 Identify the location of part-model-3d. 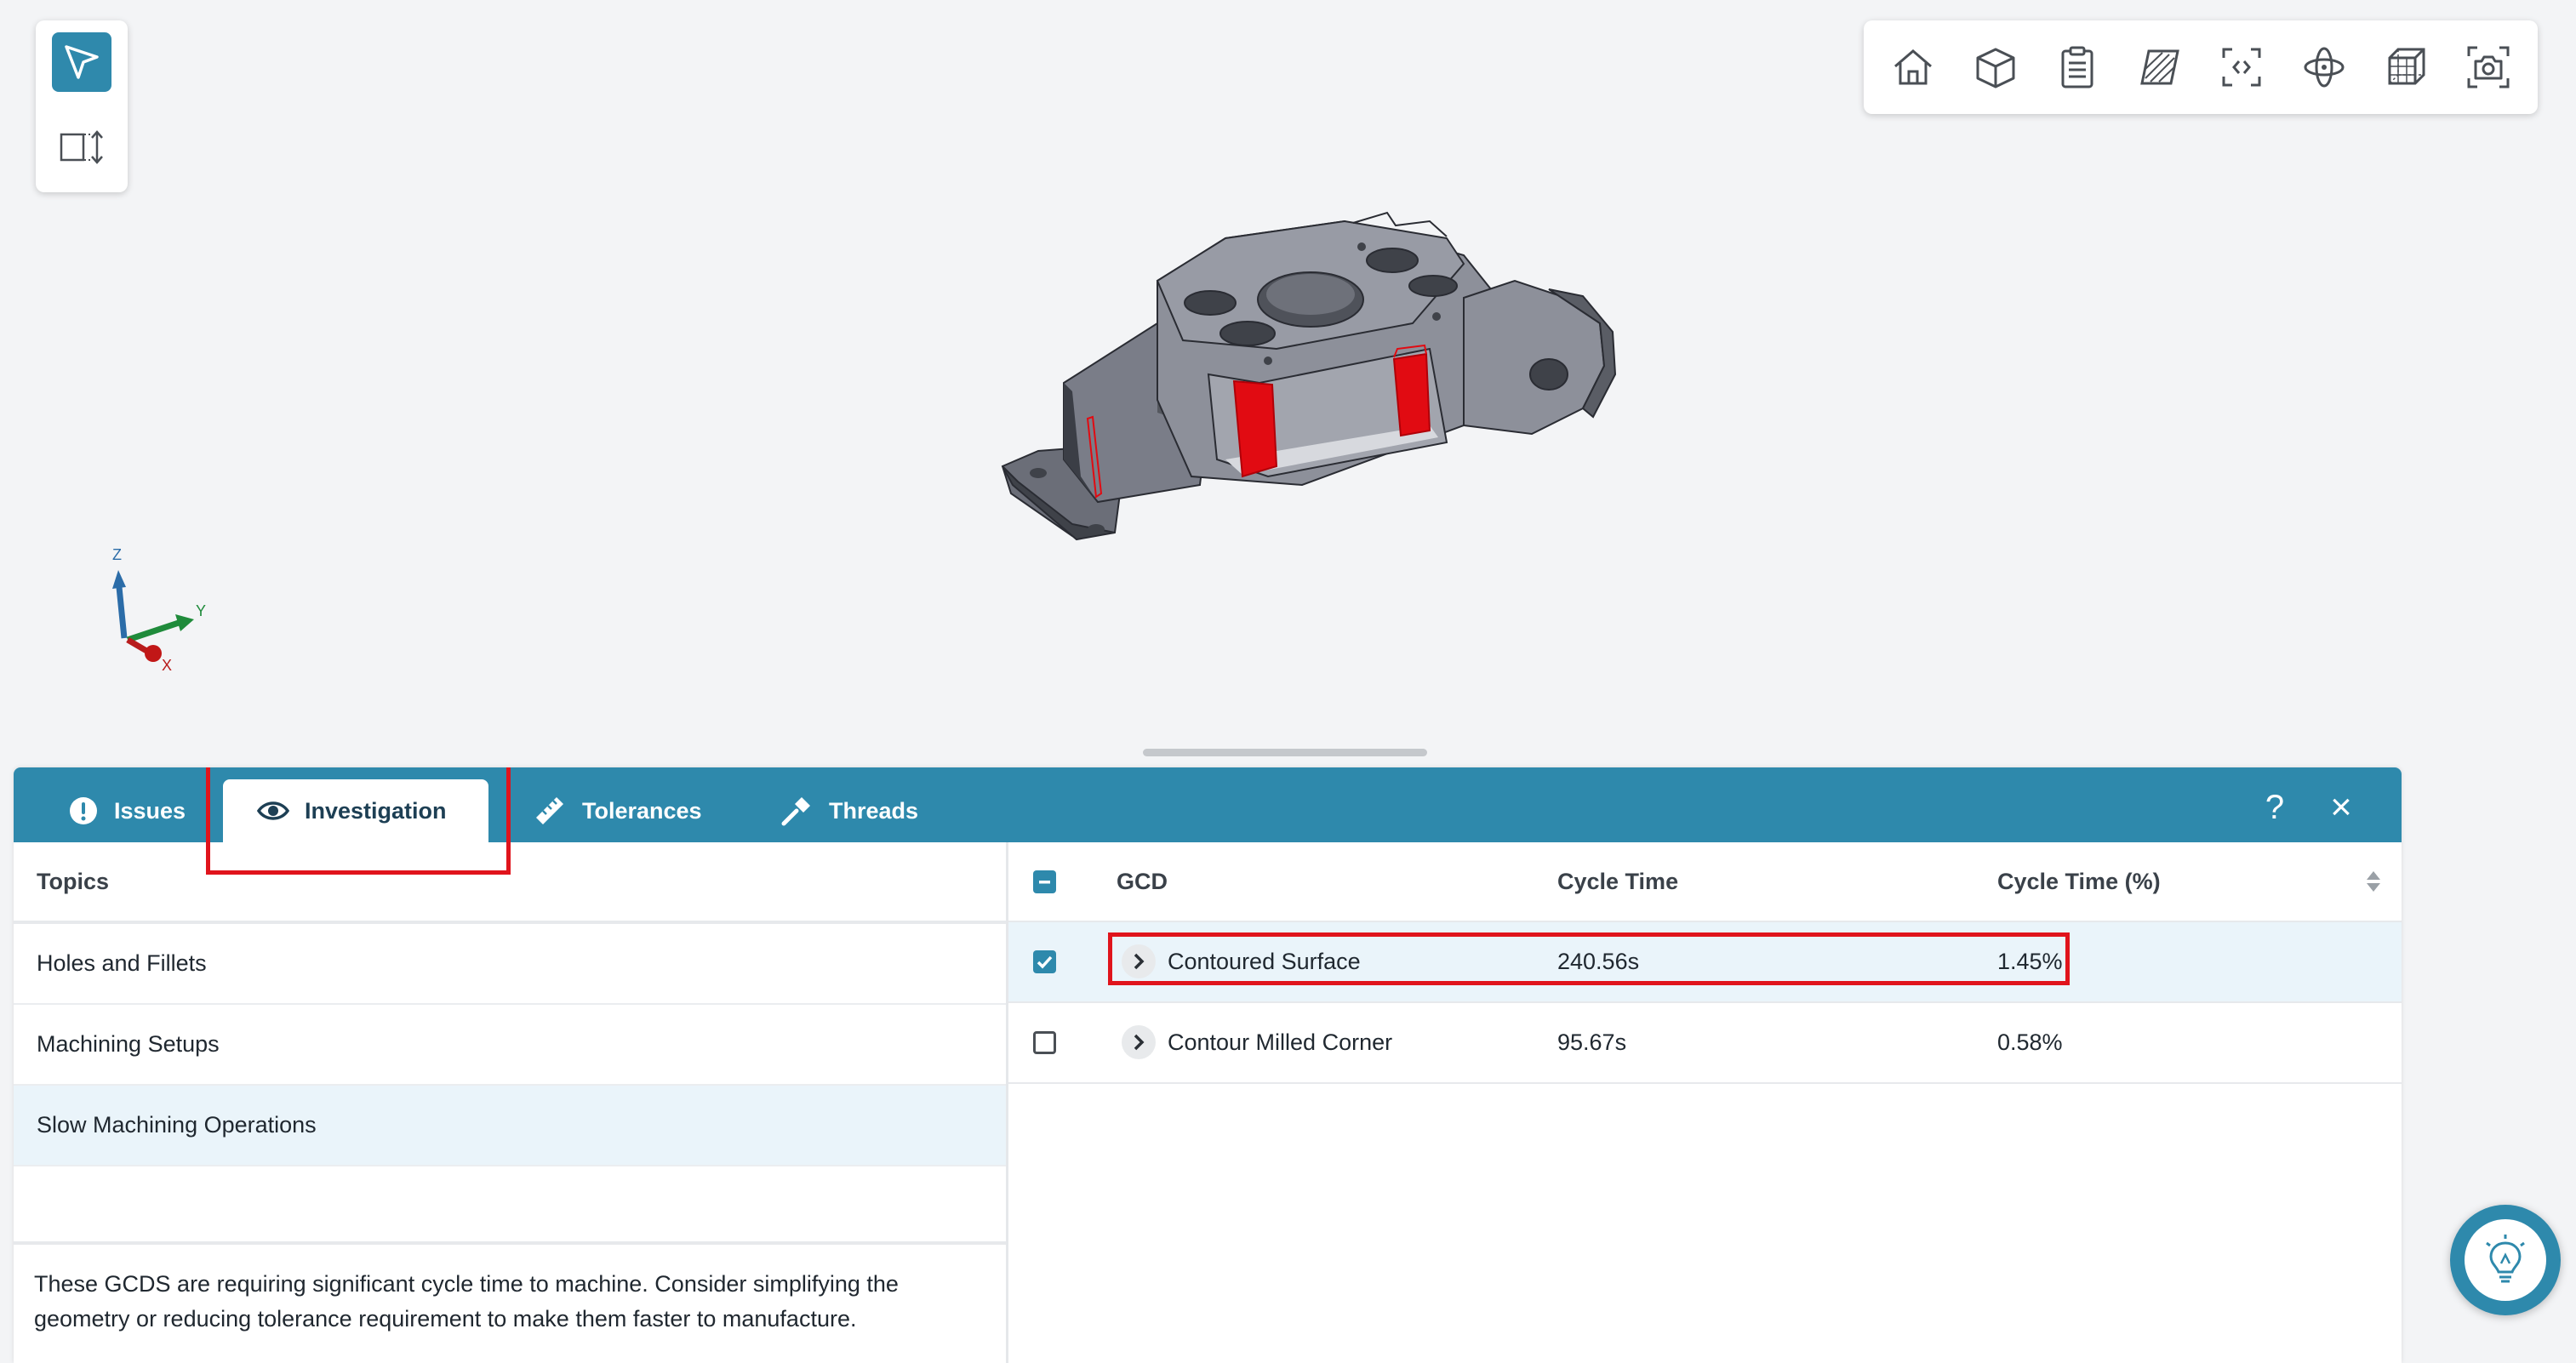
(1310, 378).